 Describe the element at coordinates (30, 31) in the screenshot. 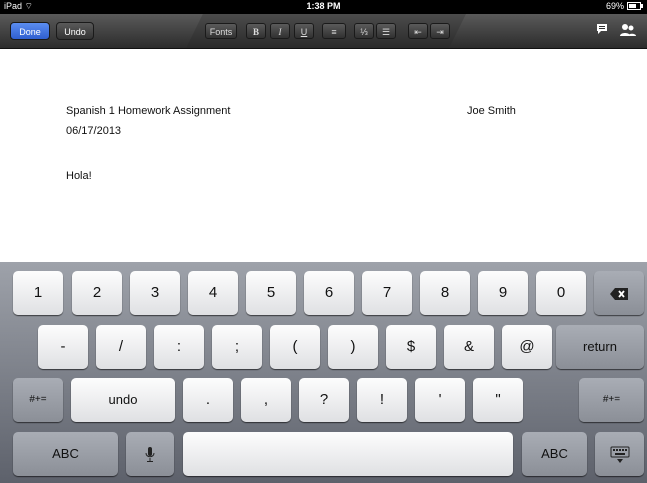

I see `done-button: Done` at that location.